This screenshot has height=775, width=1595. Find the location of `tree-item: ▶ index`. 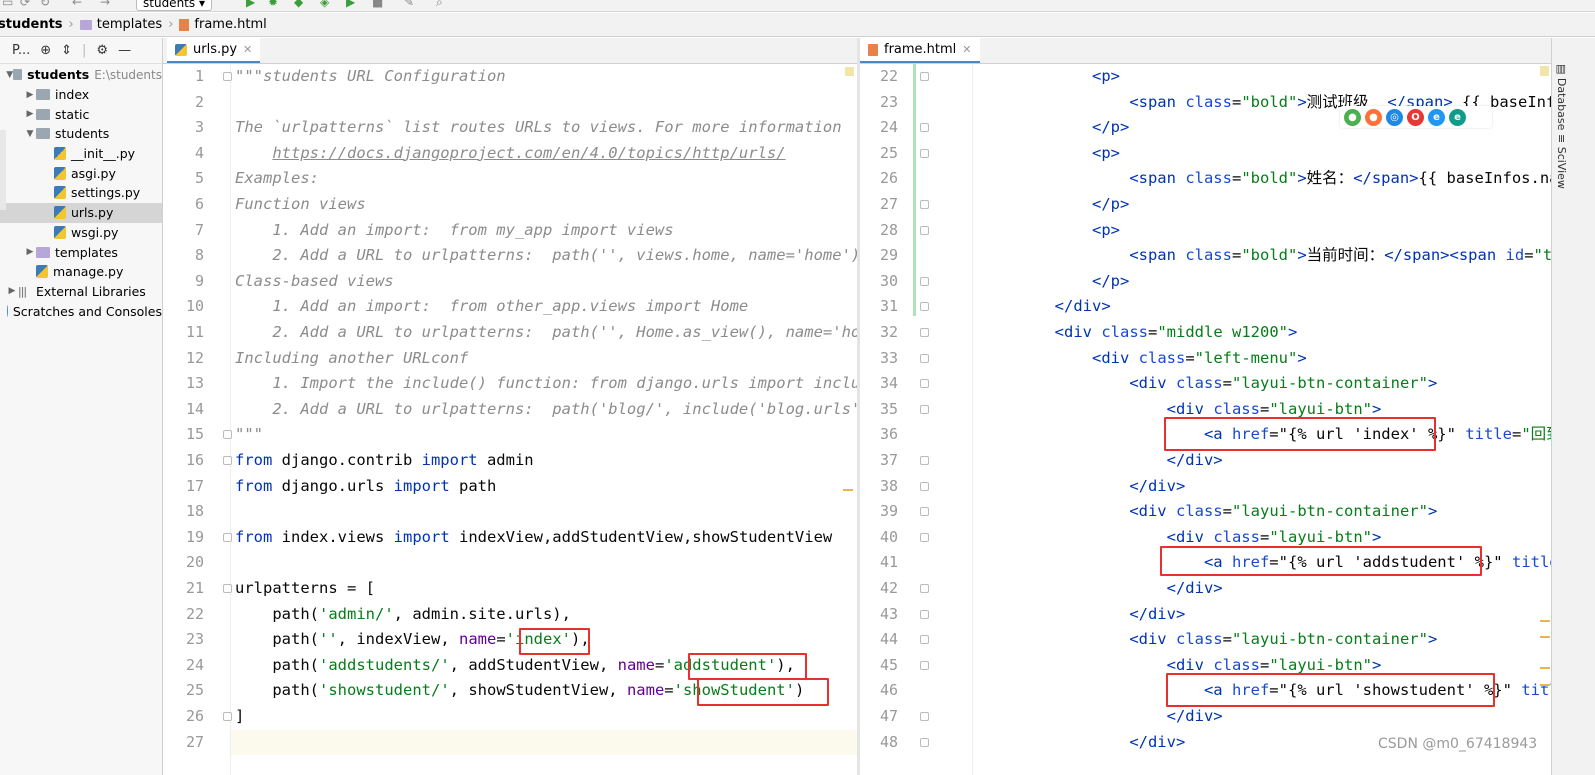

tree-item: ▶ index is located at coordinates (81, 95).